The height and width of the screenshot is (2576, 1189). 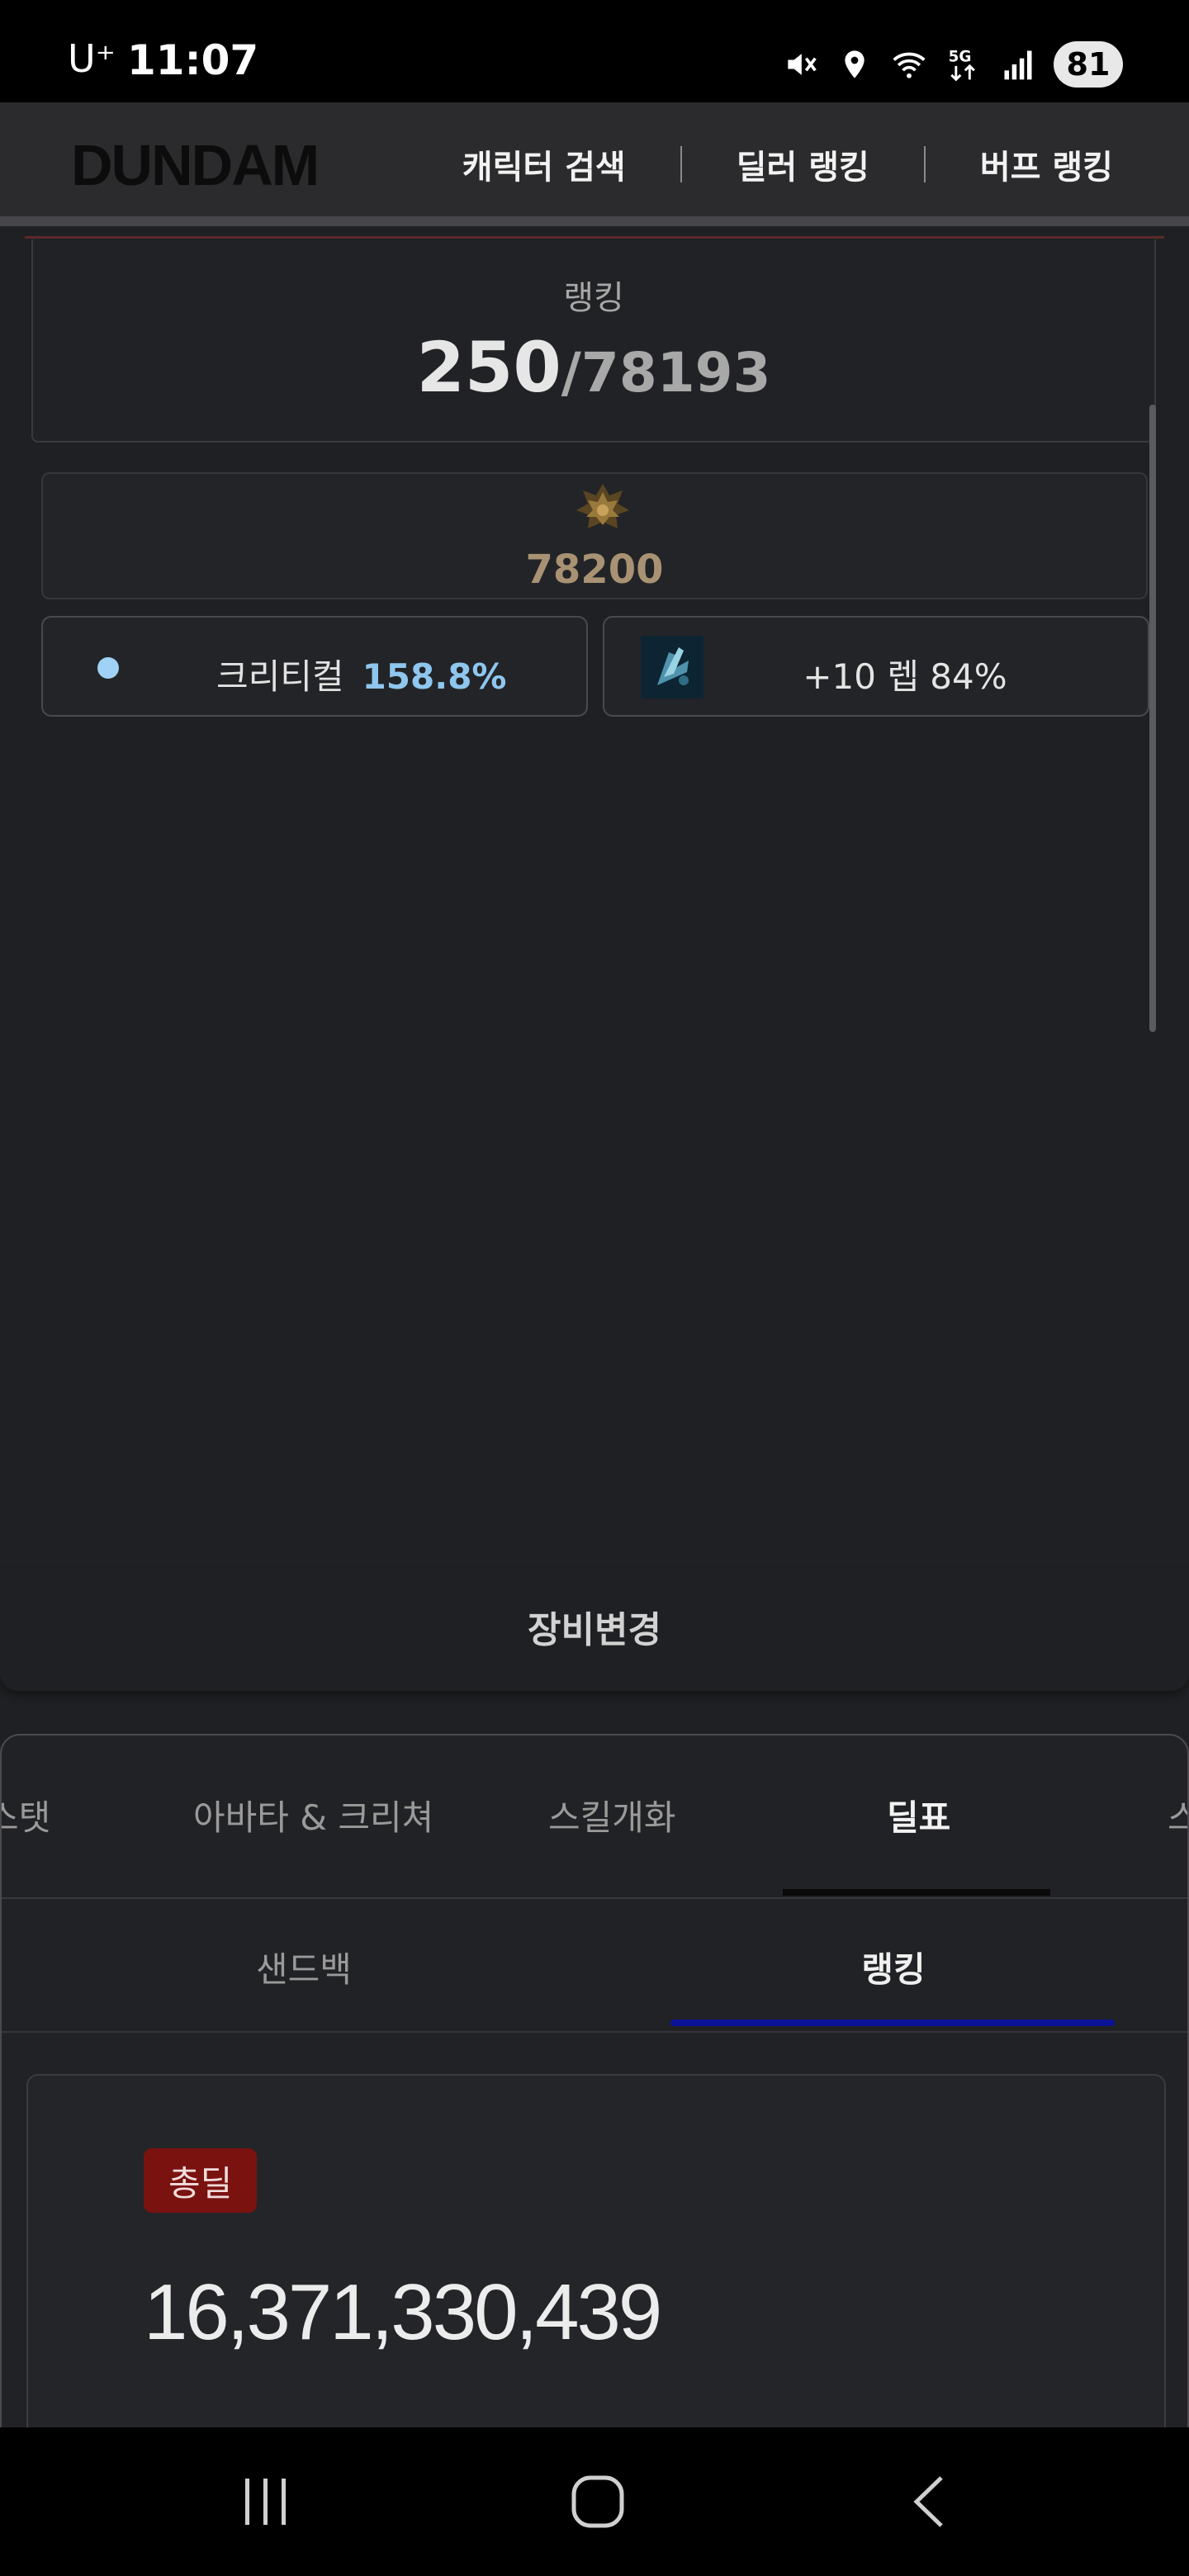 I want to click on home-icon, so click(x=598, y=2501).